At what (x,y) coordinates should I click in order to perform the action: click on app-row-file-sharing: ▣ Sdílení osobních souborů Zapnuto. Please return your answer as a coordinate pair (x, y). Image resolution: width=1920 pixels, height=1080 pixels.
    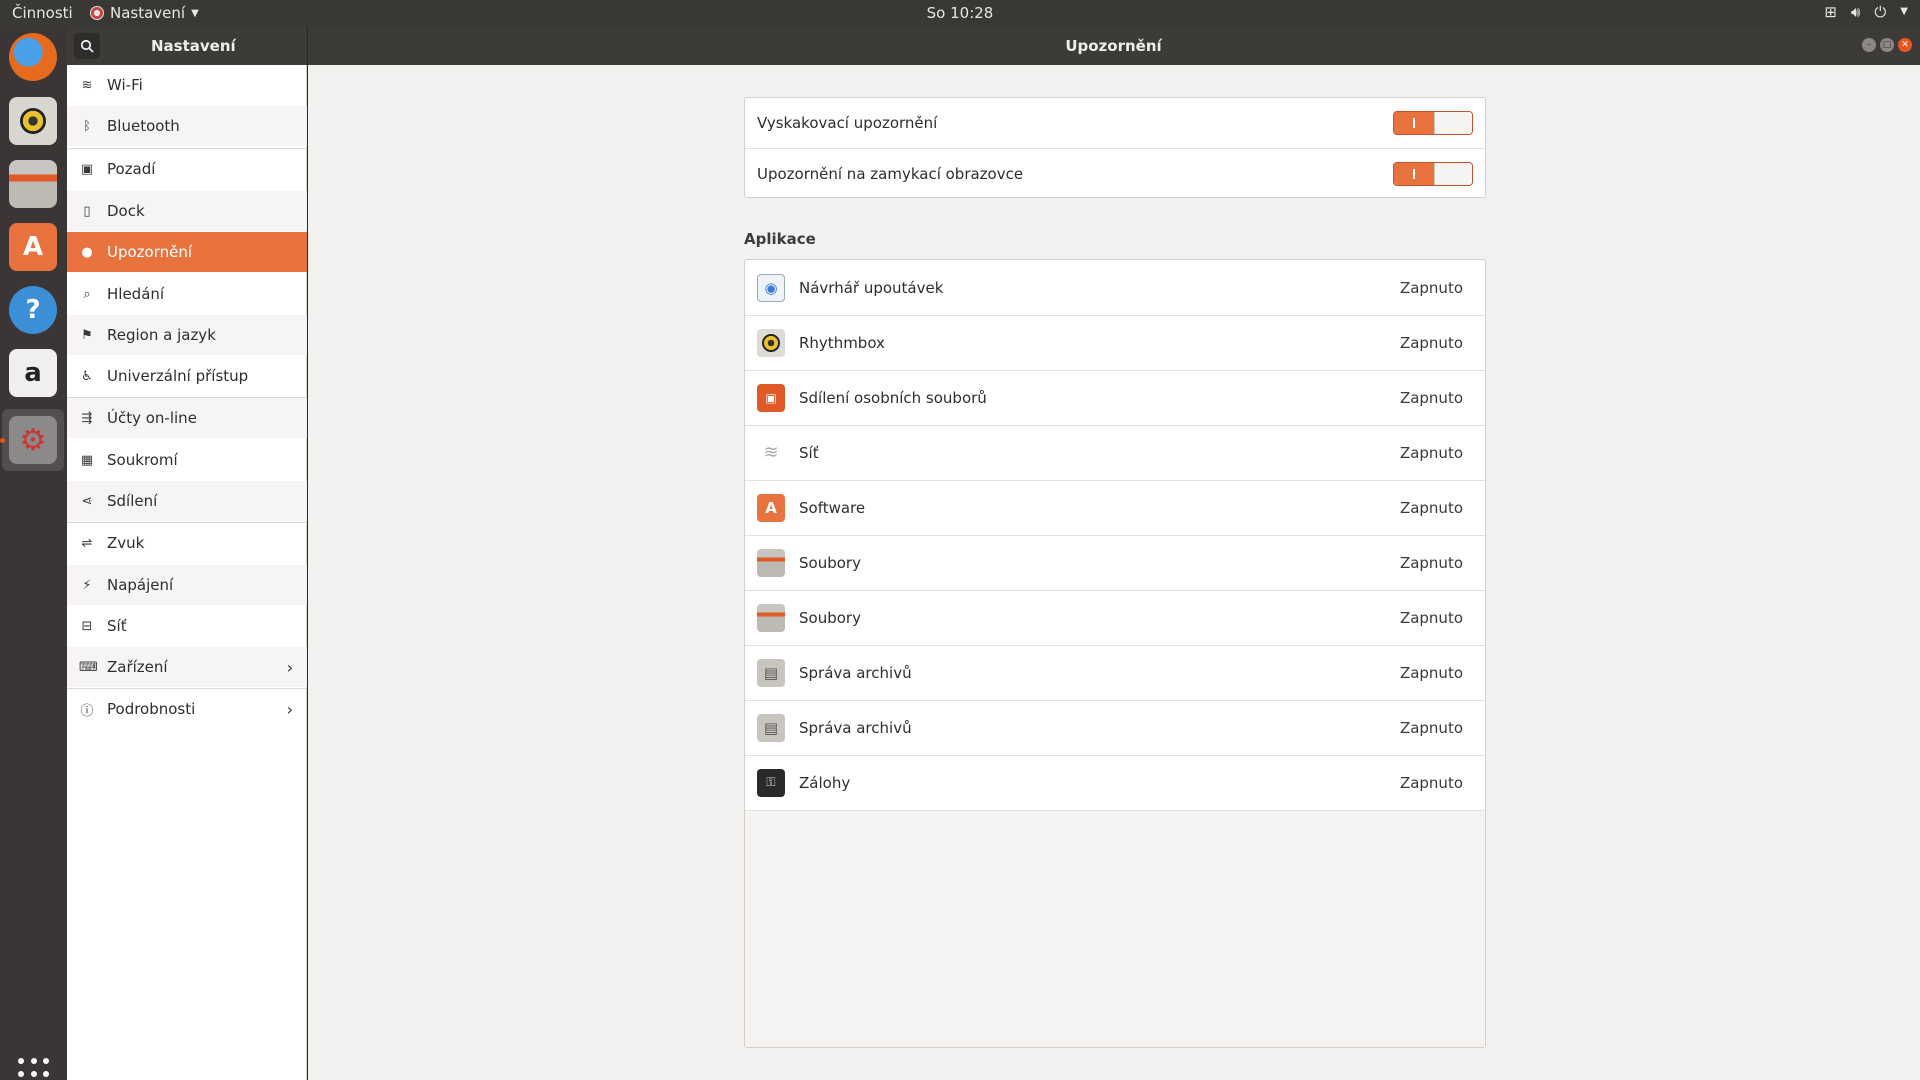
    Looking at the image, I should click on (1115, 397).